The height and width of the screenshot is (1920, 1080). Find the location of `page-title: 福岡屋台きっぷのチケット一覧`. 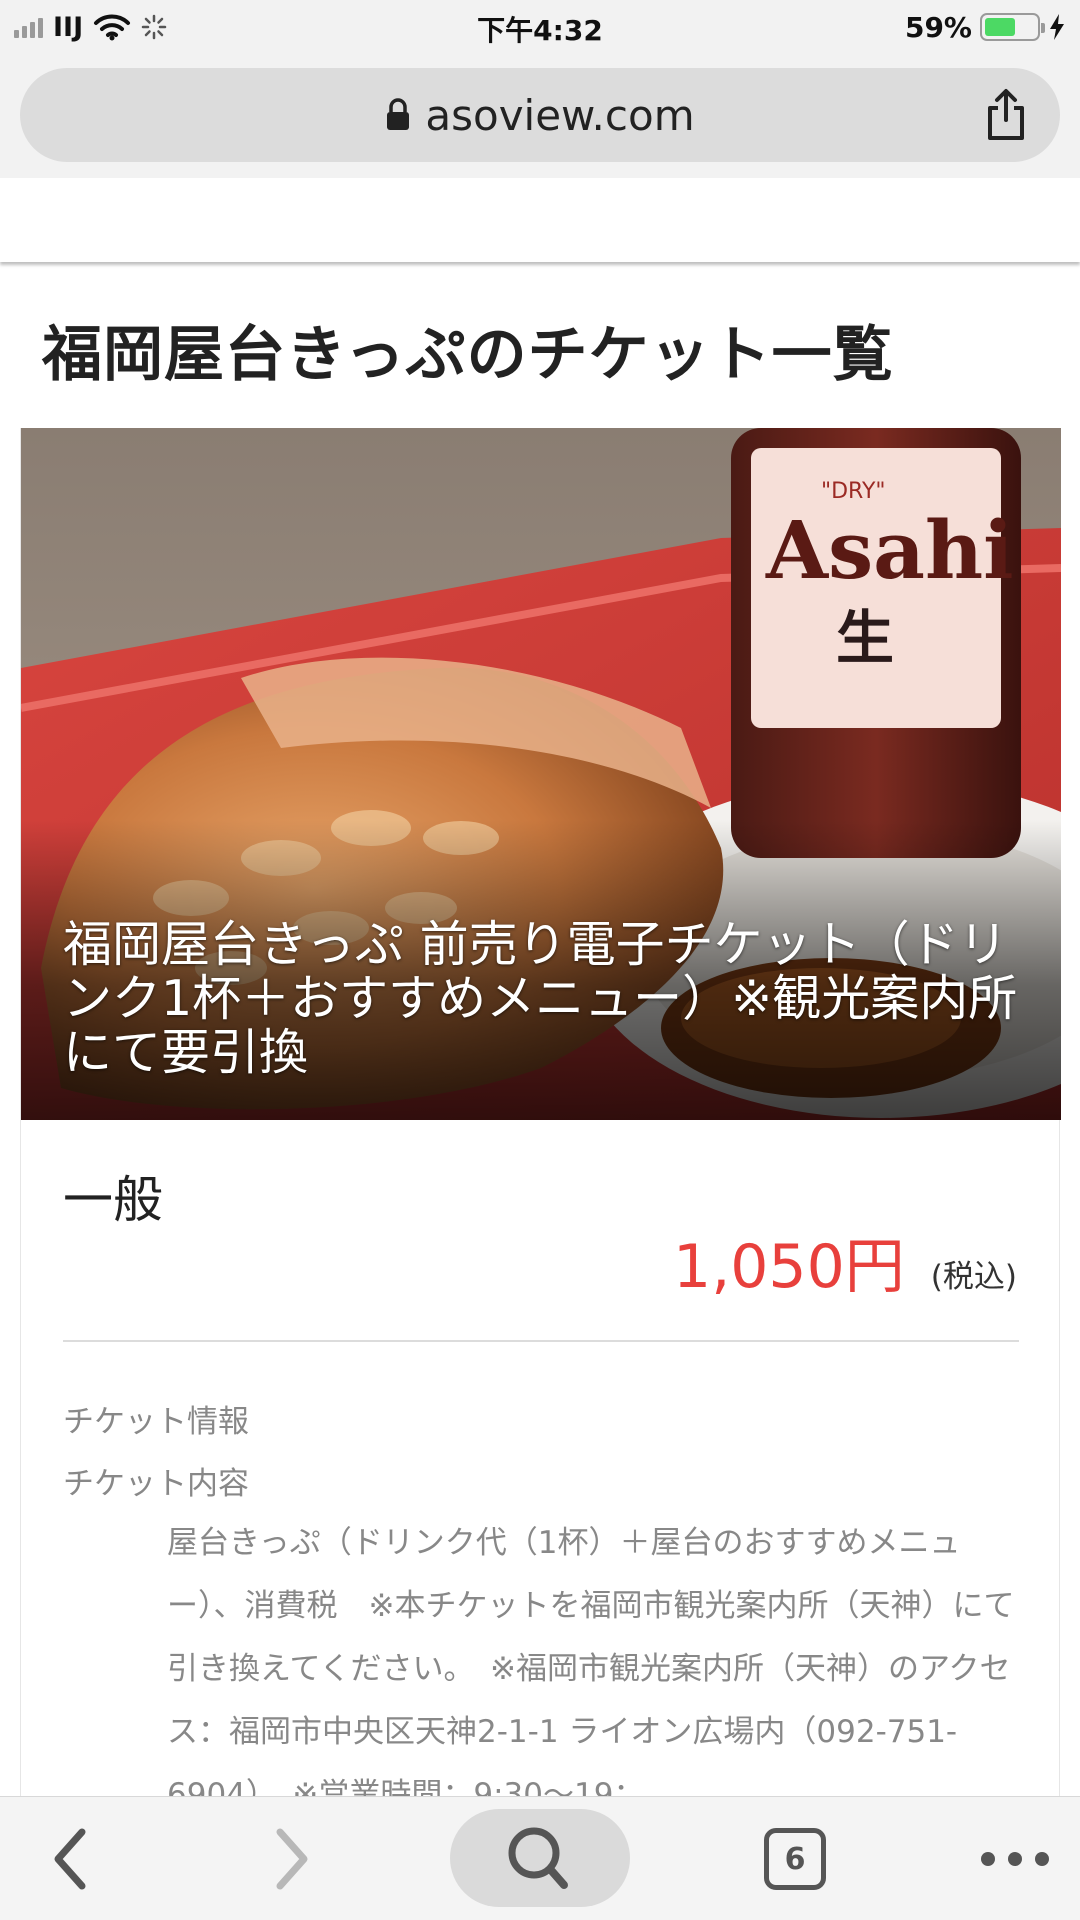

page-title: 福岡屋台きっぷのチケット一覧 is located at coordinates (468, 355).